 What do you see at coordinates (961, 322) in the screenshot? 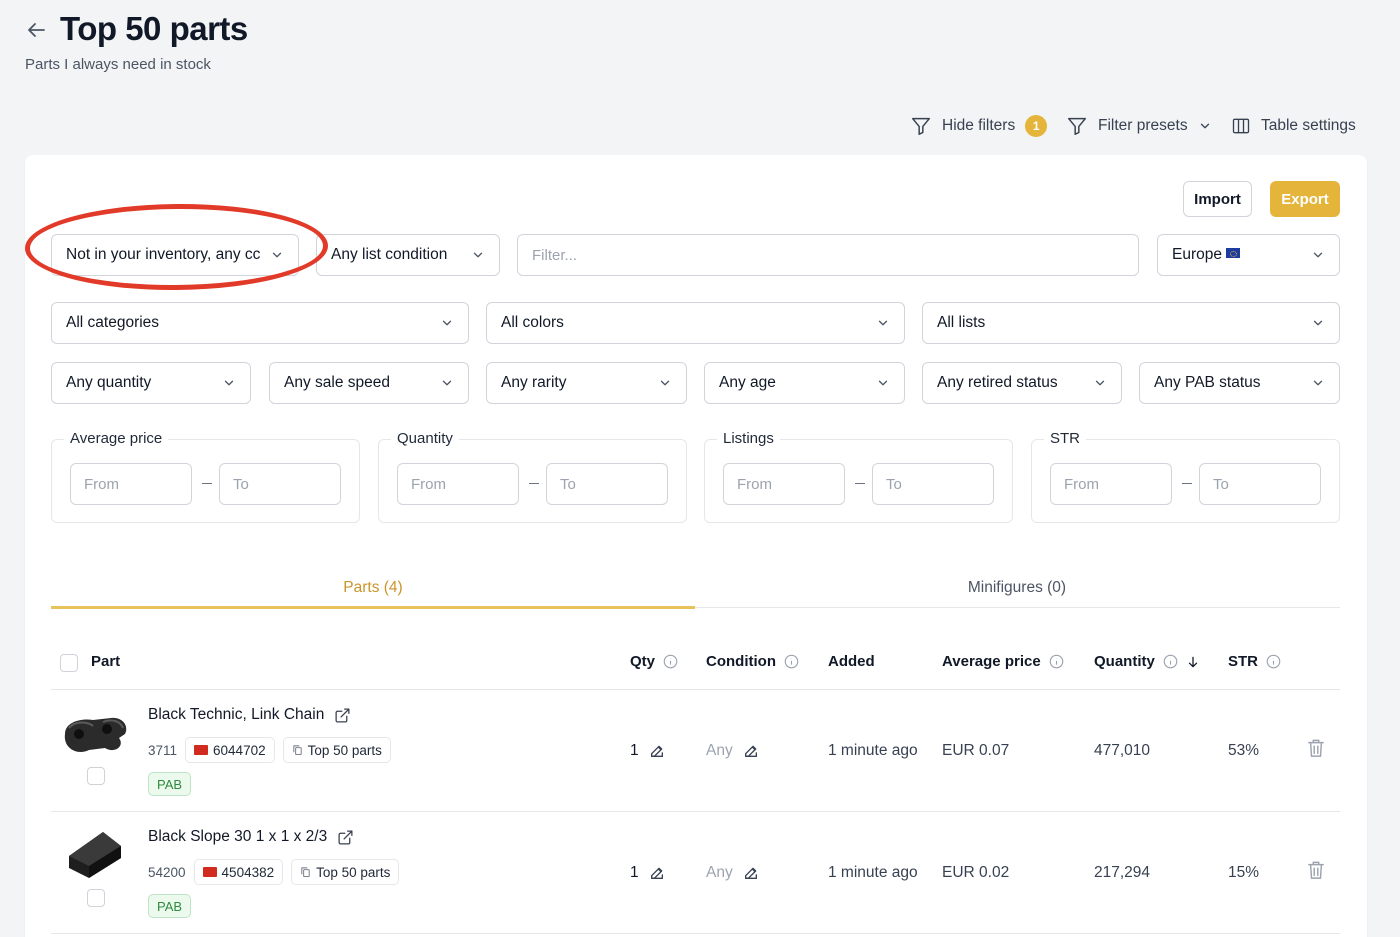
I see `lists-value: All lists` at bounding box center [961, 322].